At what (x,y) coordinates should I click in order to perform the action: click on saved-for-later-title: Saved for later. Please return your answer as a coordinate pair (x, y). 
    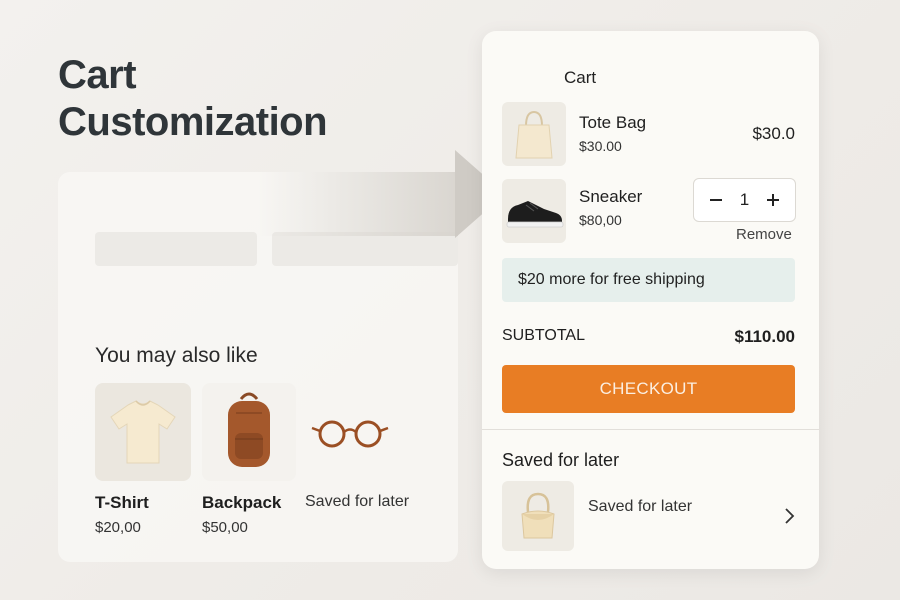
    Looking at the image, I should click on (561, 460).